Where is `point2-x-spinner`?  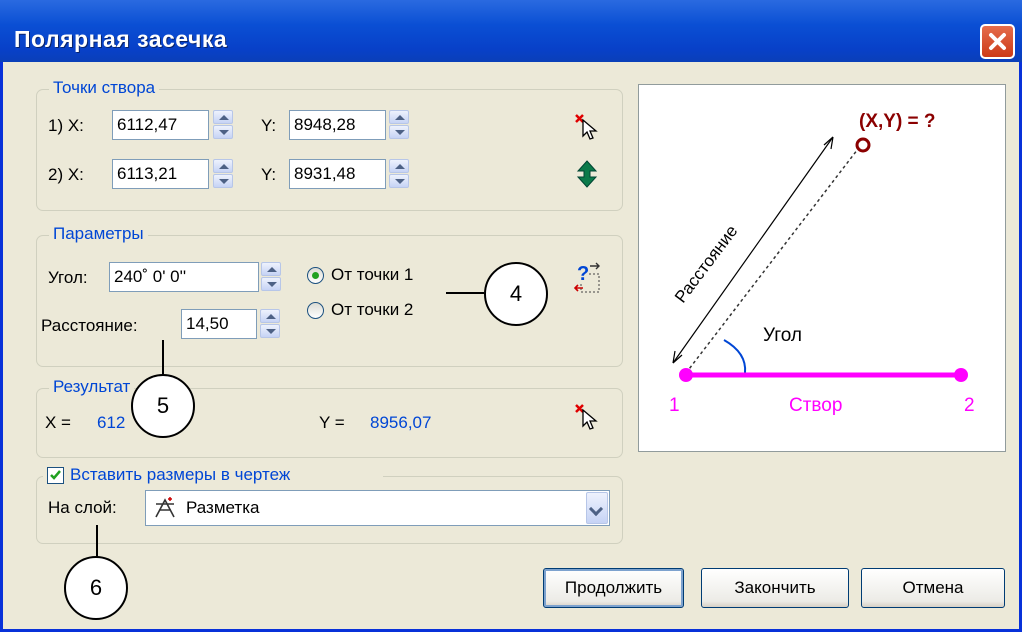
point2-x-spinner is located at coordinates (223, 174).